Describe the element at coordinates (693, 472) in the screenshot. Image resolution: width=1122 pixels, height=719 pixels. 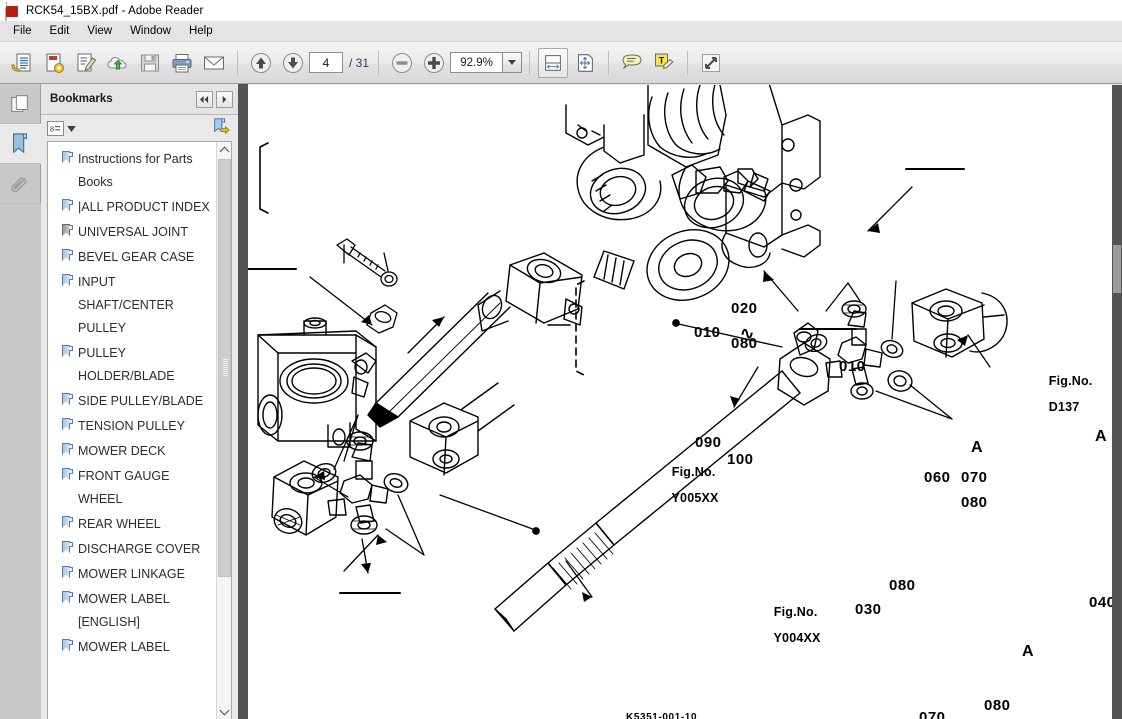
I see `fig-ref-y005xx-line1: Fig.No.` at that location.